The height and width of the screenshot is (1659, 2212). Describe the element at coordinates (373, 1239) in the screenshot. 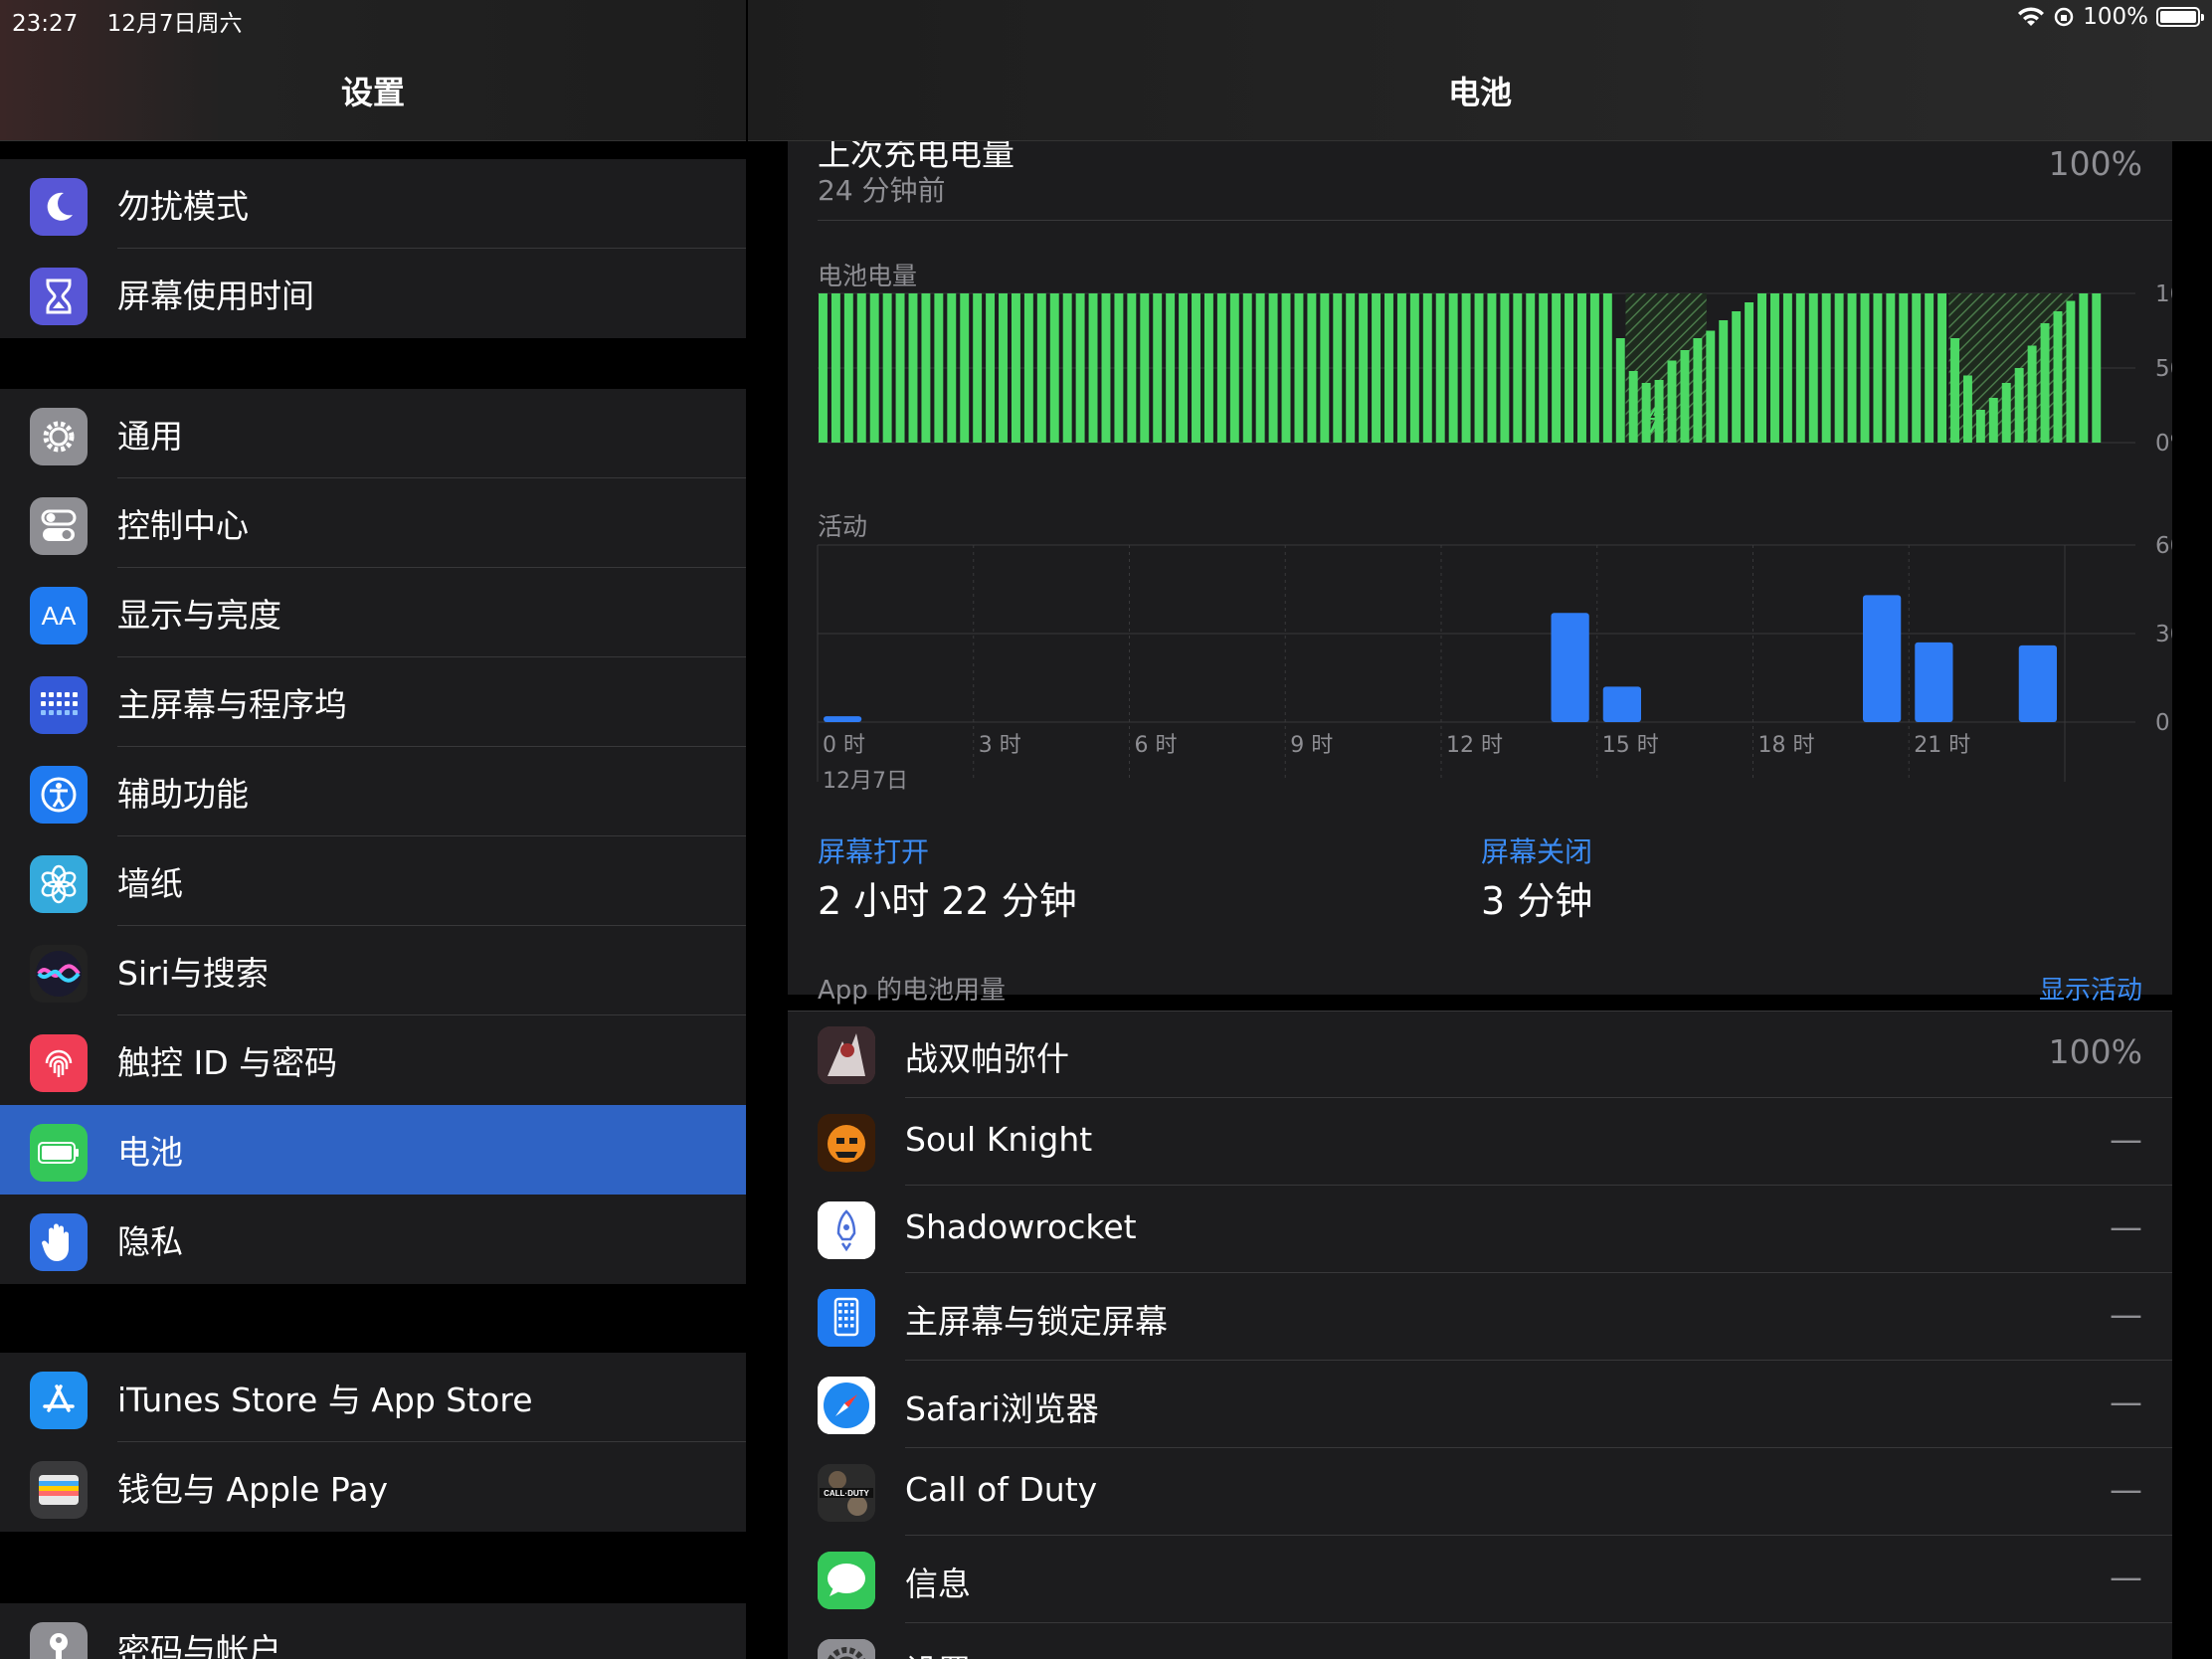

I see `sidebar-item-hand: 隐私` at that location.